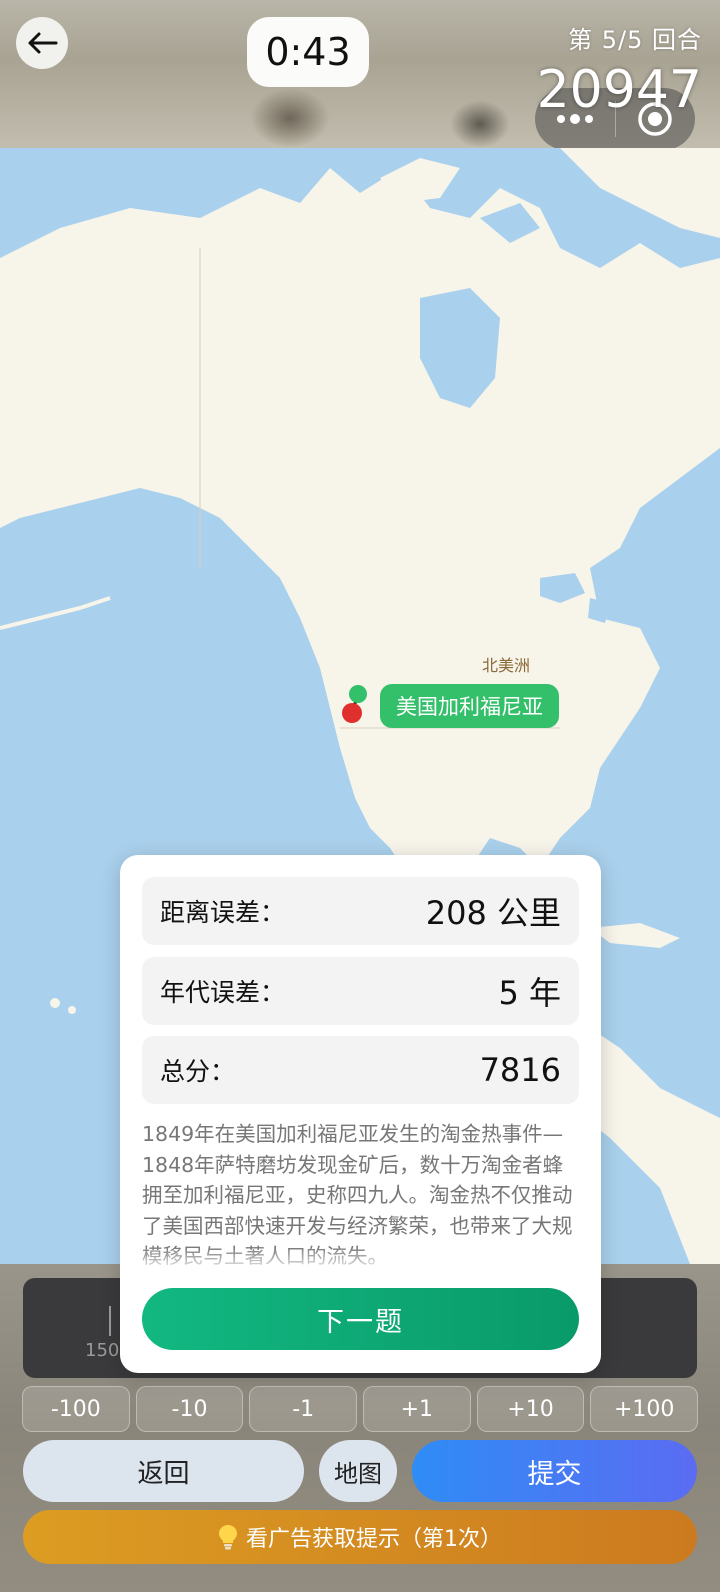 Image resolution: width=720 pixels, height=1592 pixels. What do you see at coordinates (352, 713) in the screenshot?
I see `guess-pin` at bounding box center [352, 713].